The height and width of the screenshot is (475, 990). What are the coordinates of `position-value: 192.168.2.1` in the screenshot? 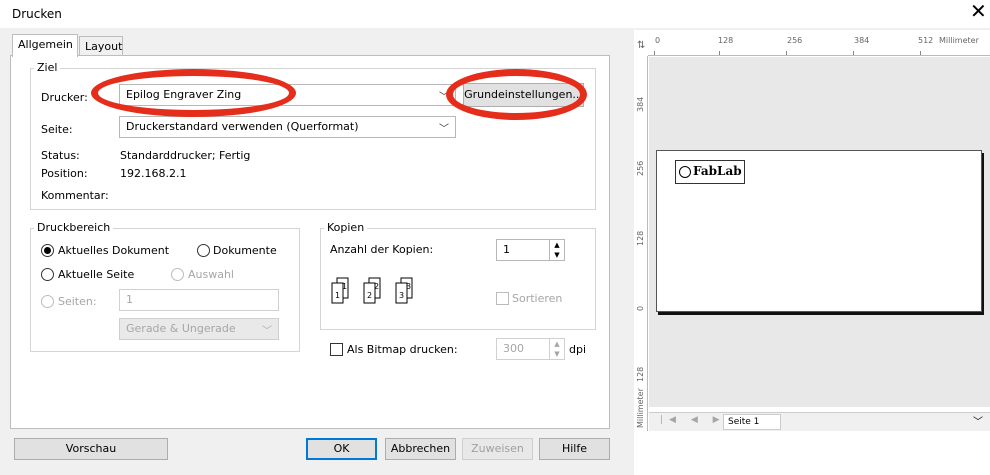 It's located at (153, 173).